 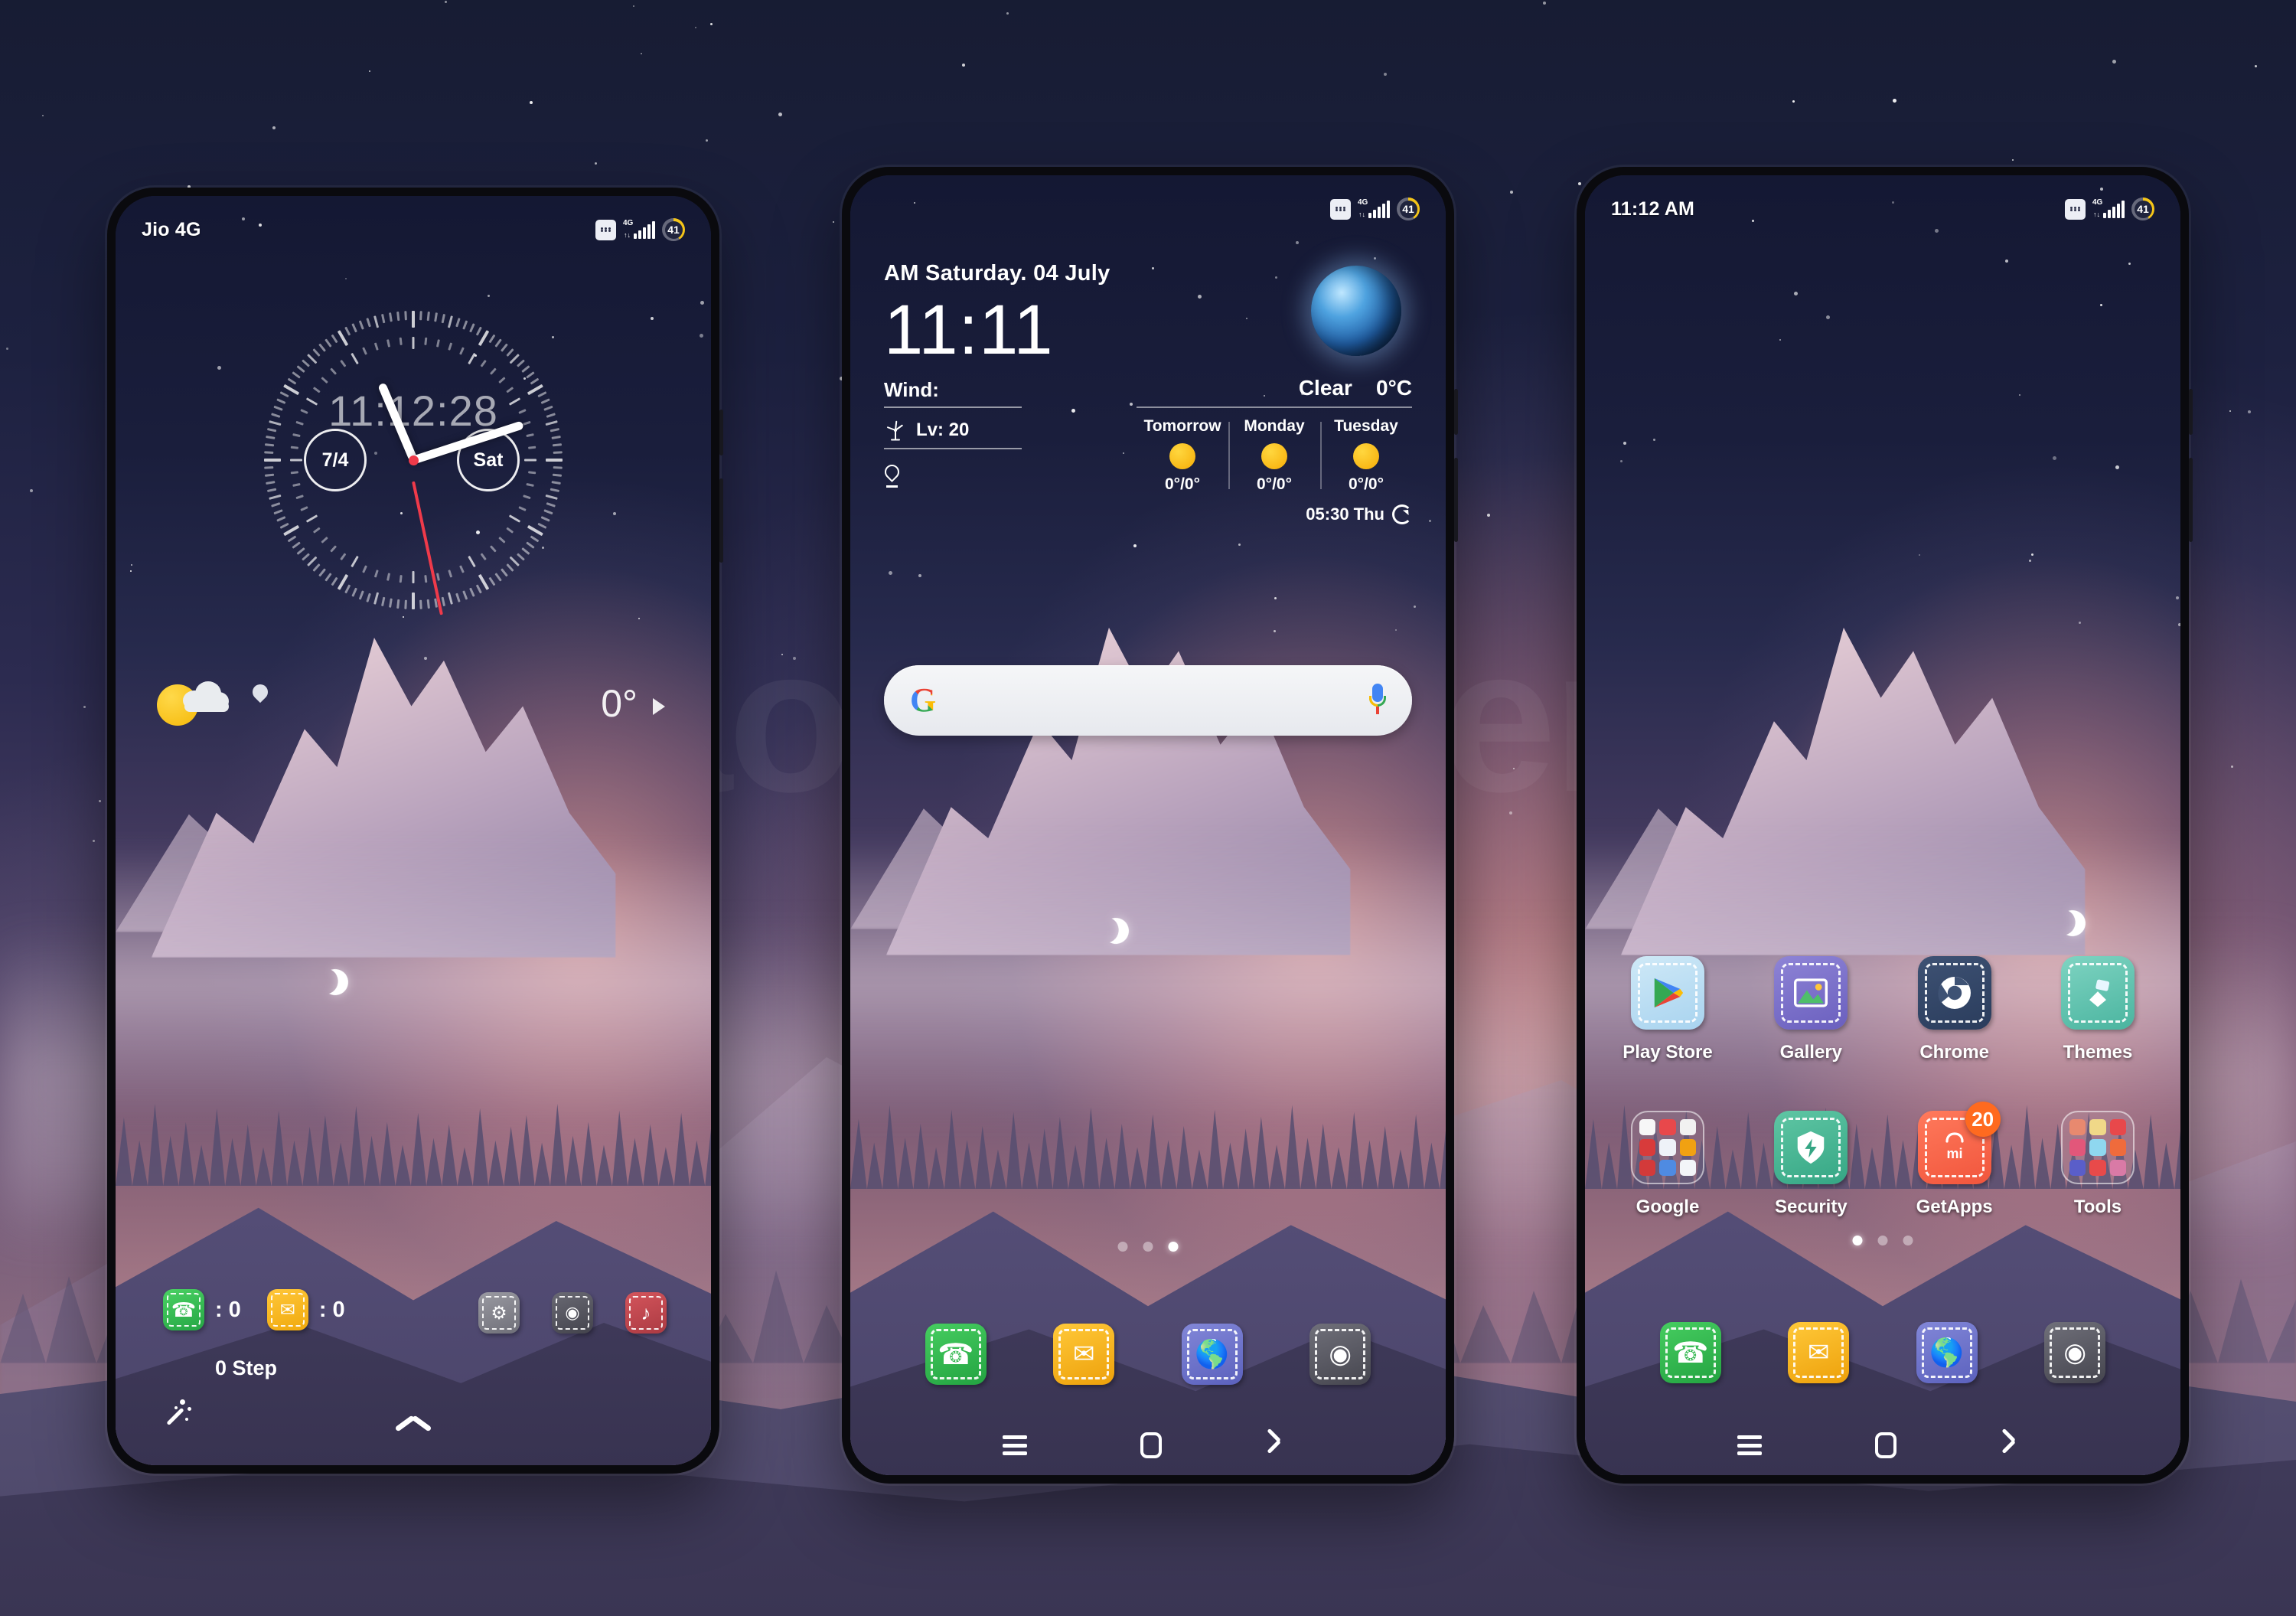 I want to click on themes-icon, so click(x=2097, y=993).